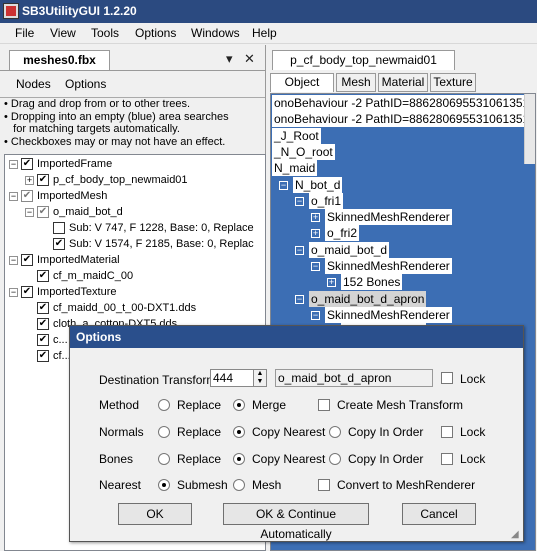  I want to click on tree-node: − ✔ o_maid_bot_d, so click(135, 212).